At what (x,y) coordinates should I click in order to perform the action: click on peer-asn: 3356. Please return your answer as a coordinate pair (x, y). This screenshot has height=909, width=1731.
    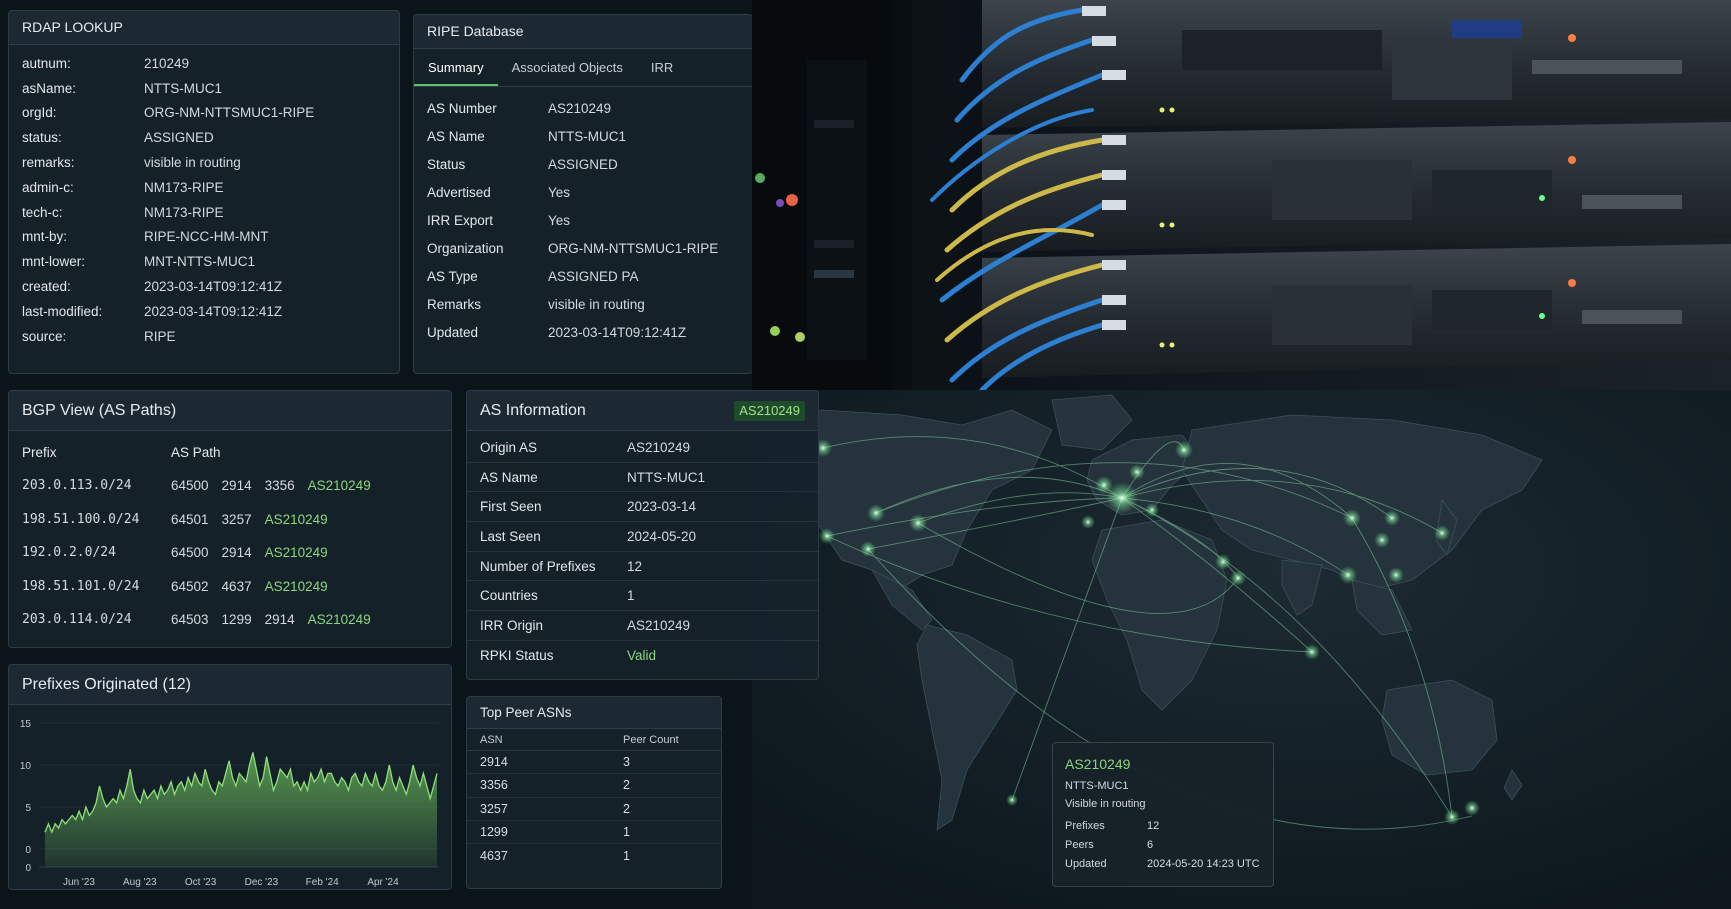
    Looking at the image, I should click on (494, 785).